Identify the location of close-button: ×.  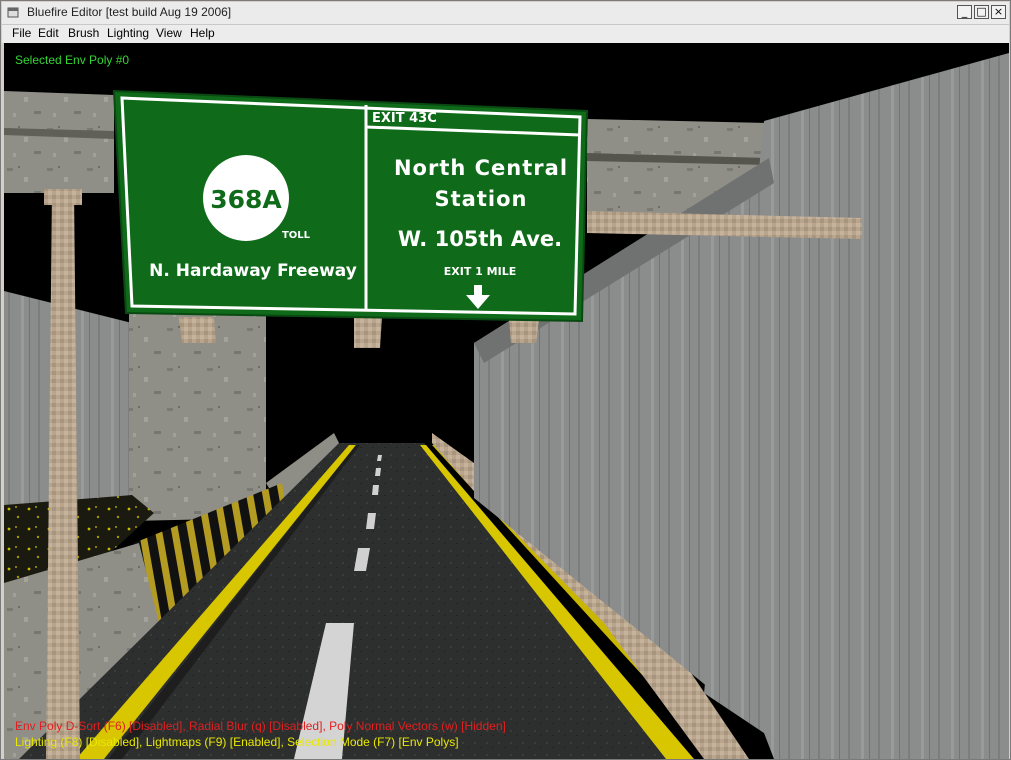
(998, 12).